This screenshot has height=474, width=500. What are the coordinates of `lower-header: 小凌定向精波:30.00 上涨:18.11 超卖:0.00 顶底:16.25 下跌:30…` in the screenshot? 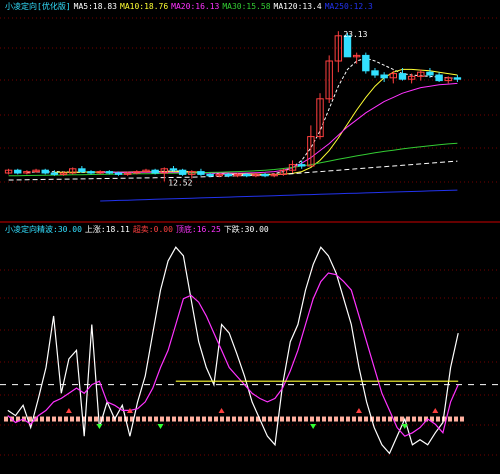 It's located at (137, 229).